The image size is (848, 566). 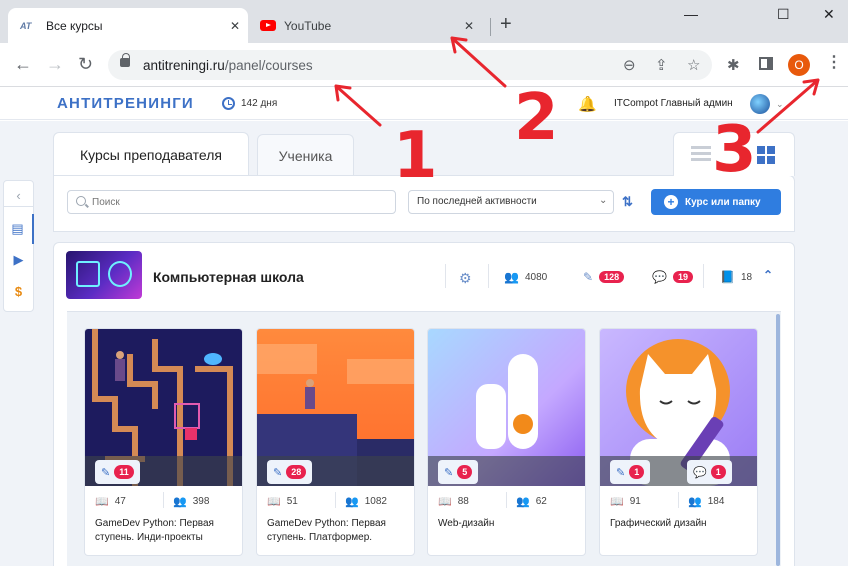 What do you see at coordinates (23, 64) in the screenshot?
I see `back-icon: ←` at bounding box center [23, 64].